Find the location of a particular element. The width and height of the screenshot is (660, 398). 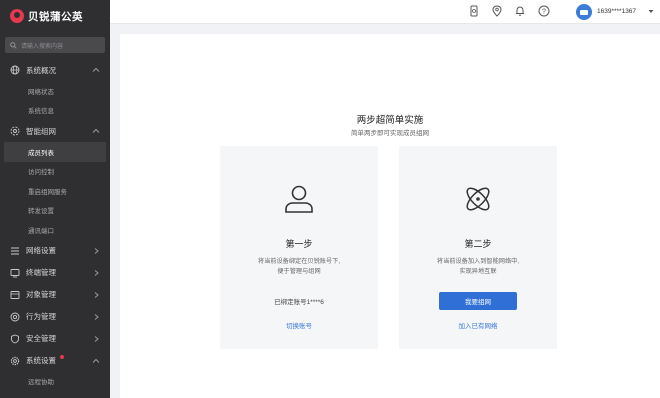

atom-icon is located at coordinates (478, 199).